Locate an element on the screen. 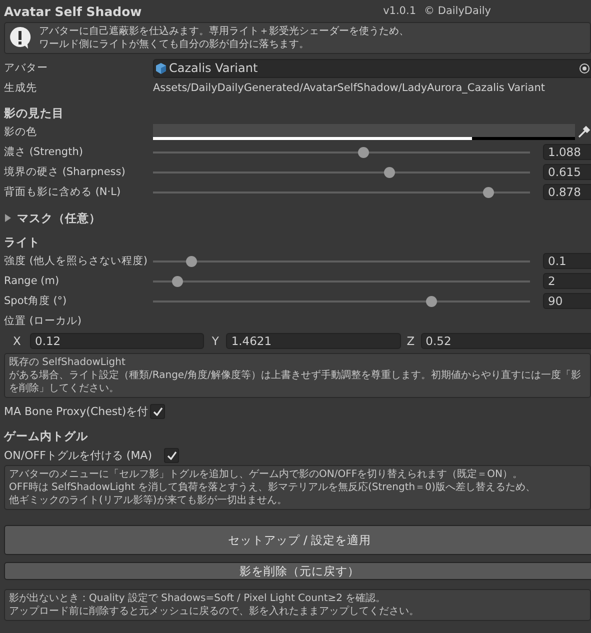  info-text: ワールド側にライトが無くても自分の影が自分に落ちます。 is located at coordinates (174, 44).